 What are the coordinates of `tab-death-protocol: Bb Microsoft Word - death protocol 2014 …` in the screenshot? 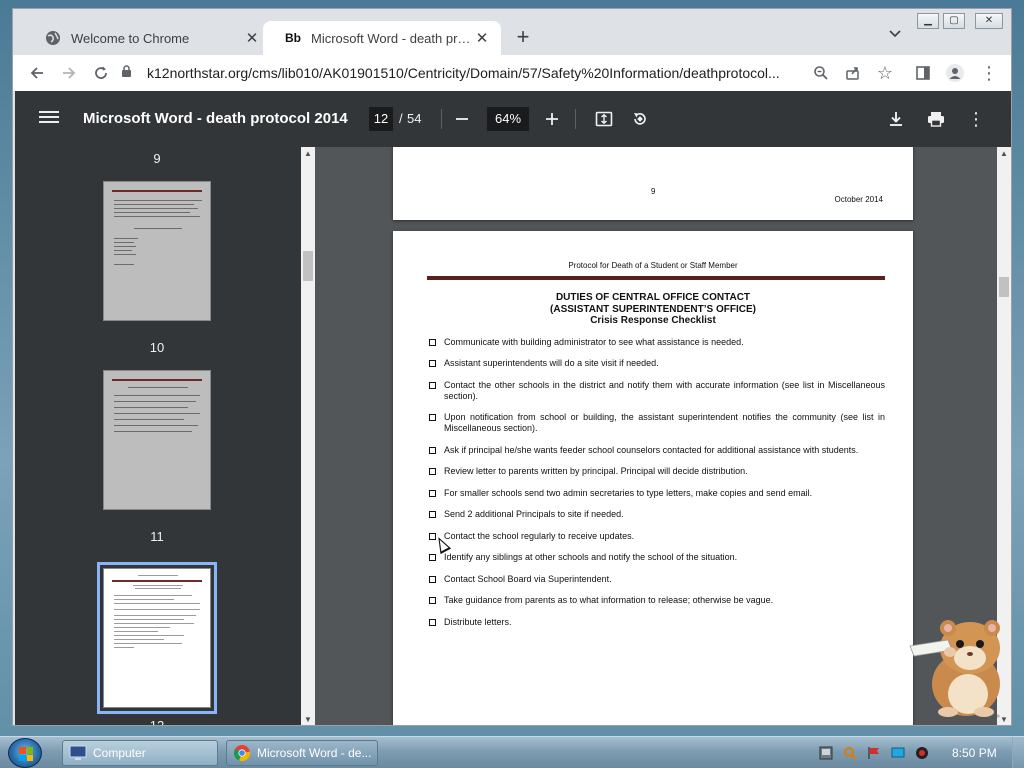 It's located at (382, 38).